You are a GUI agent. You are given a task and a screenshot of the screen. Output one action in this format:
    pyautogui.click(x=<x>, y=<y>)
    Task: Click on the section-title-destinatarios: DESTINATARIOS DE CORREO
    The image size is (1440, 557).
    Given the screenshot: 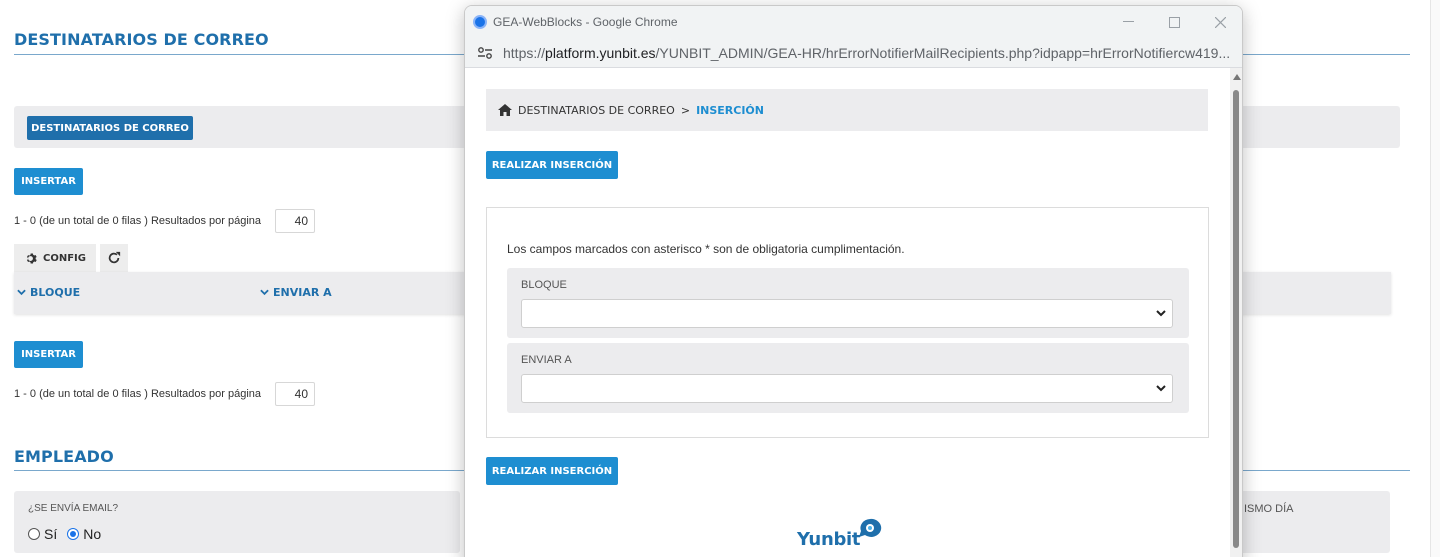 What is the action you would take?
    pyautogui.click(x=141, y=39)
    